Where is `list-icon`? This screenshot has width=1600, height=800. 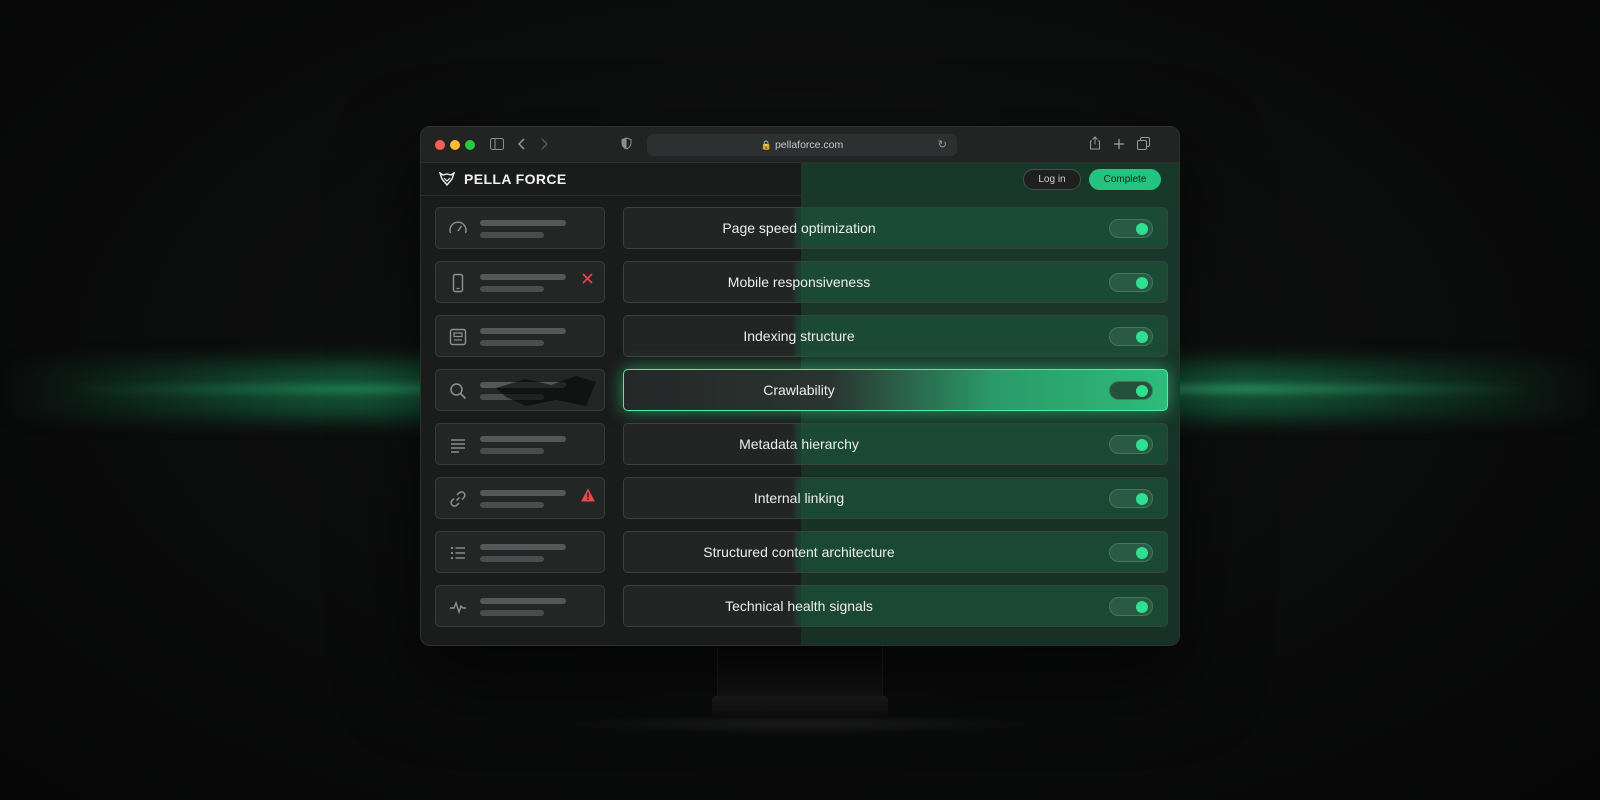 list-icon is located at coordinates (458, 553).